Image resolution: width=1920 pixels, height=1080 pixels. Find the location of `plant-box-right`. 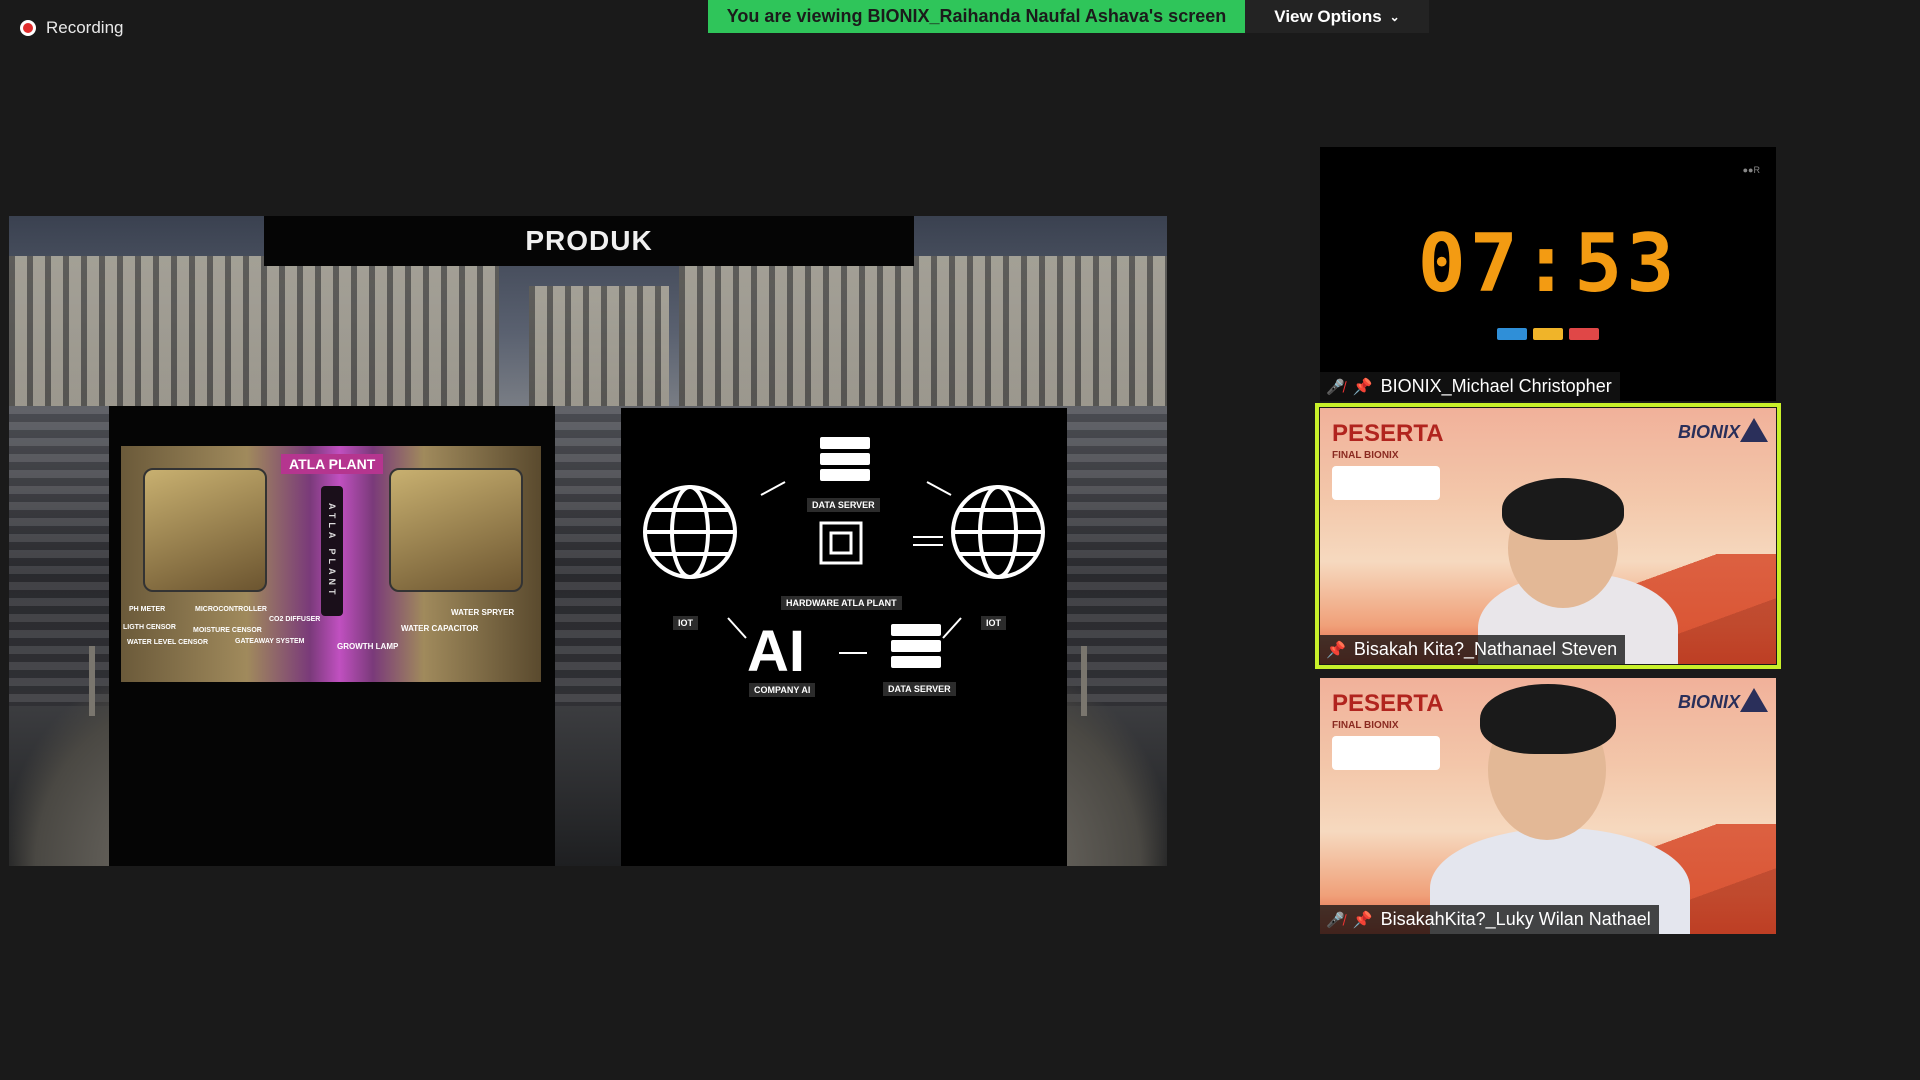

plant-box-right is located at coordinates (456, 530).